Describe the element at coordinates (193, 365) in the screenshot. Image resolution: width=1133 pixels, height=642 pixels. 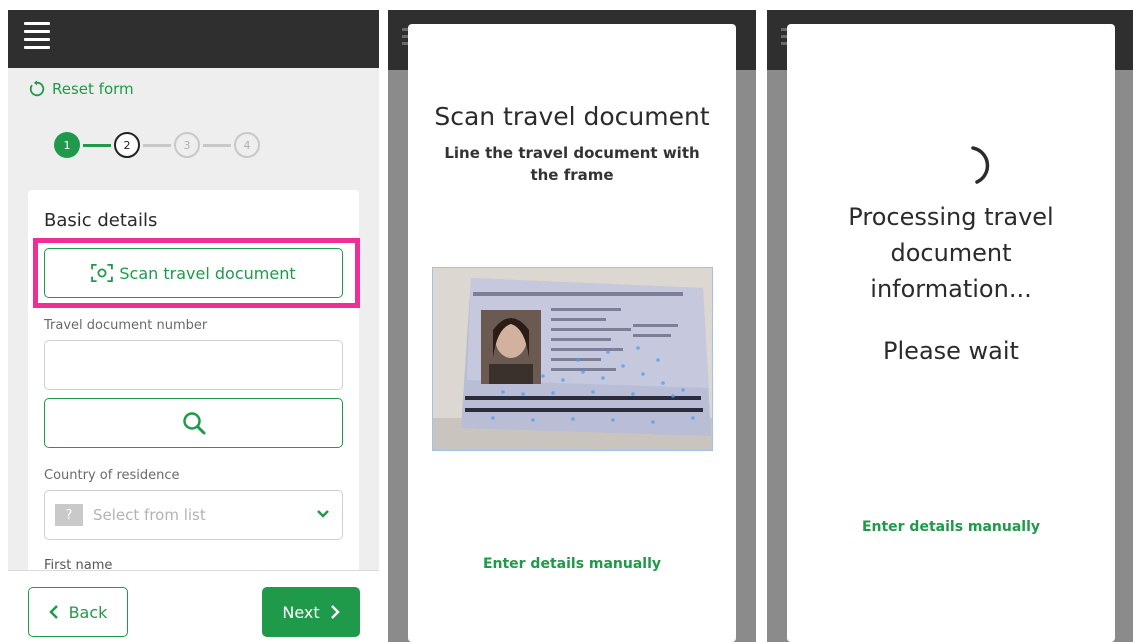
I see `travel-document-number-input` at that location.